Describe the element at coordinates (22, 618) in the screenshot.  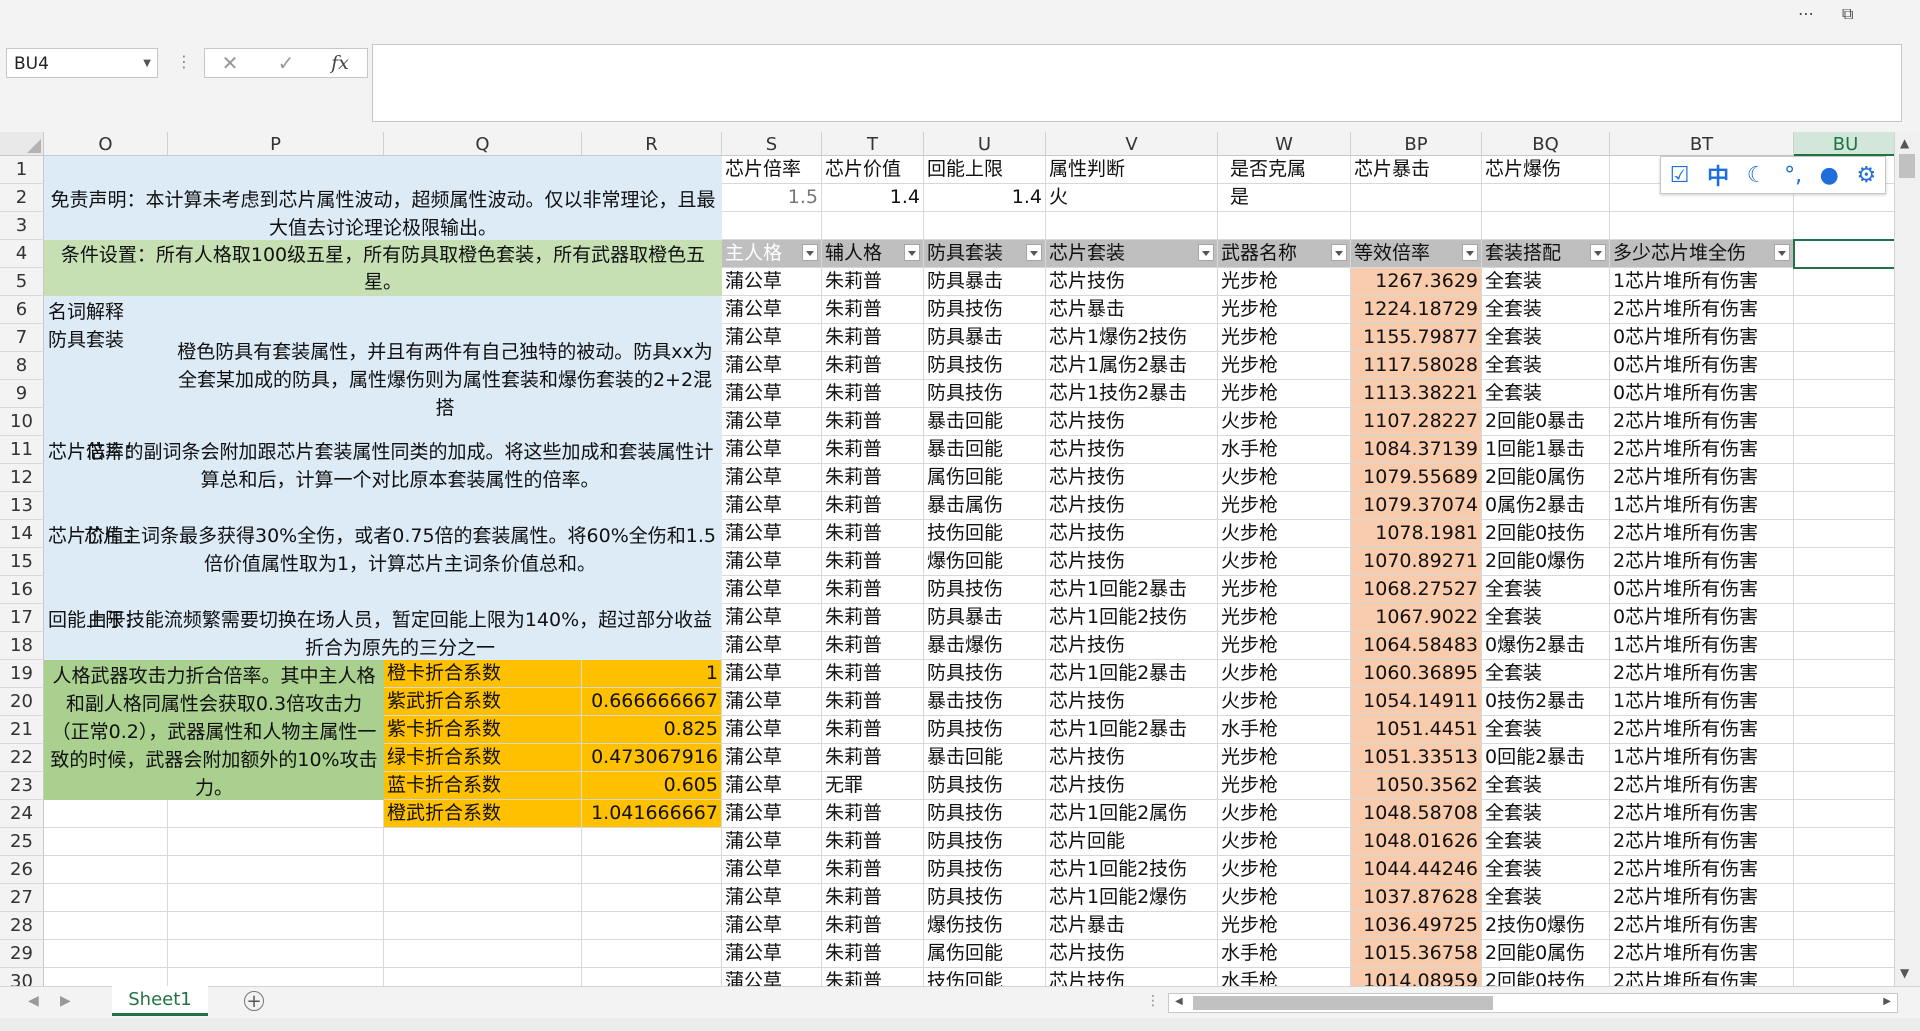
I see `row-header-17: 17` at that location.